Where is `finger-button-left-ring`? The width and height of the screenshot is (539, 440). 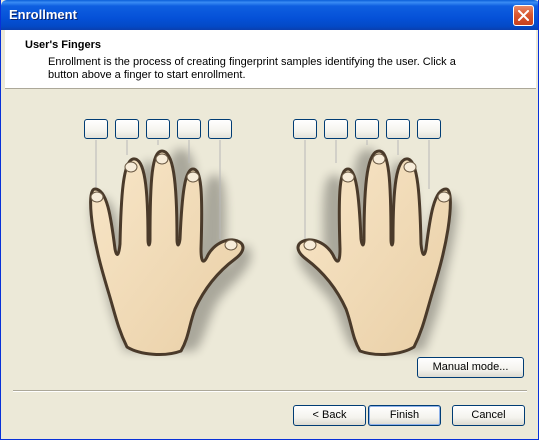 finger-button-left-ring is located at coordinates (127, 129).